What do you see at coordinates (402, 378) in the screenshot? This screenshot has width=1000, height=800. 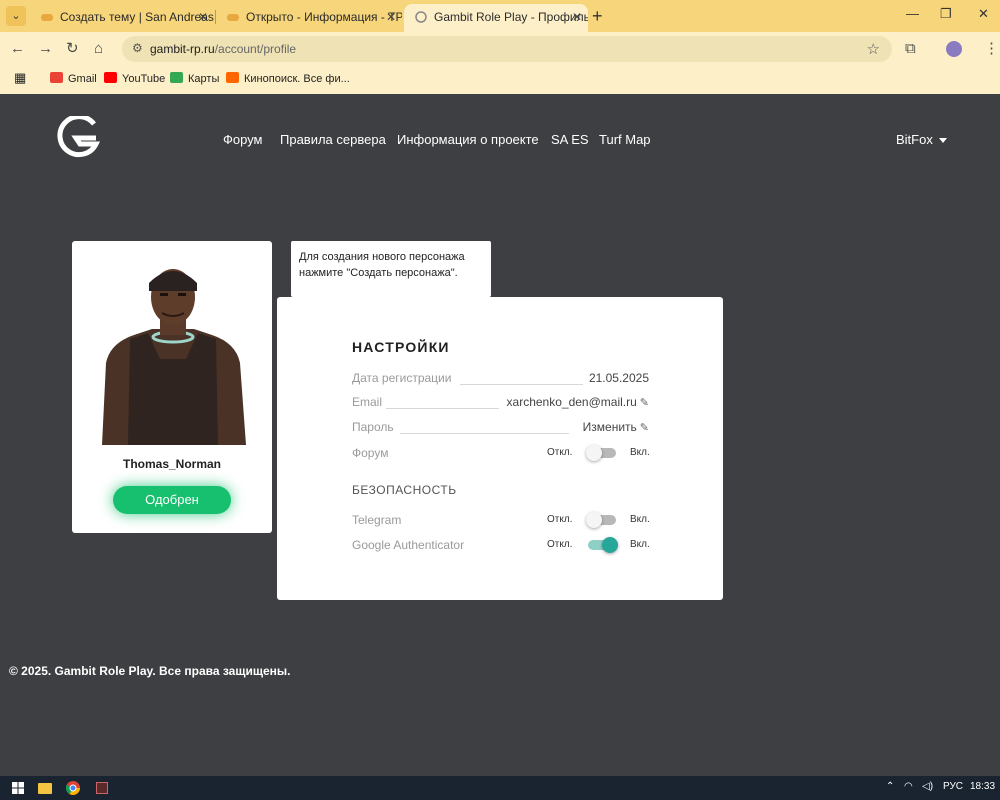 I see `registration-date-label: Дата регистрации` at bounding box center [402, 378].